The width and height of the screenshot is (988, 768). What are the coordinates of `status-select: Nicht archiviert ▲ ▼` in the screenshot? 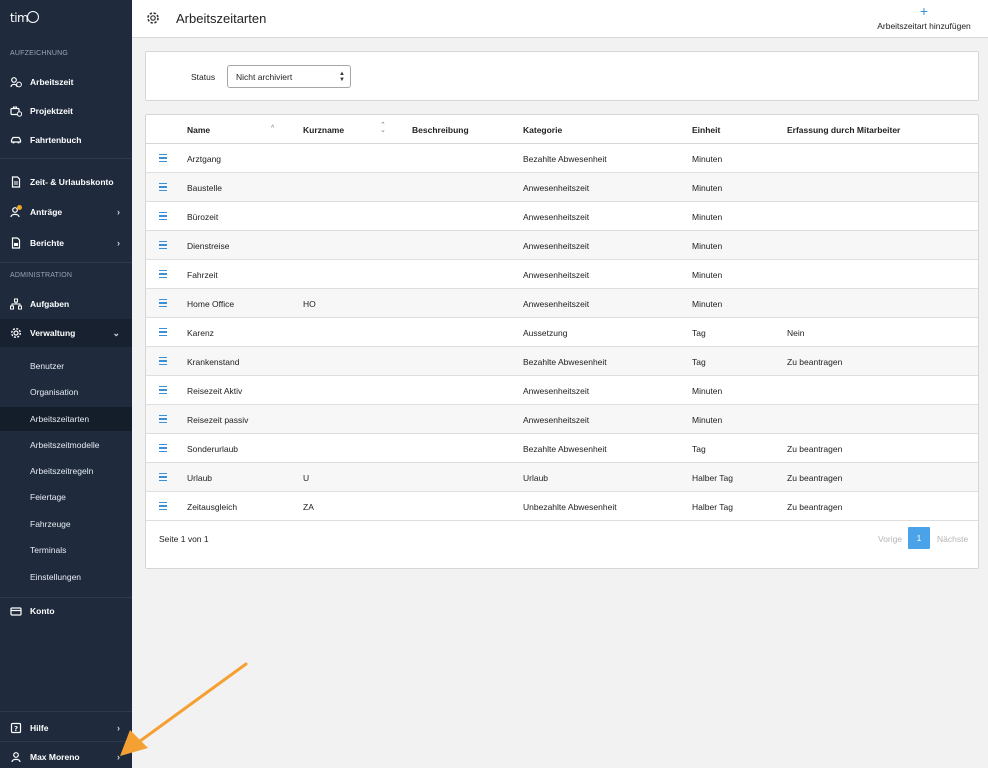 It's located at (289, 76).